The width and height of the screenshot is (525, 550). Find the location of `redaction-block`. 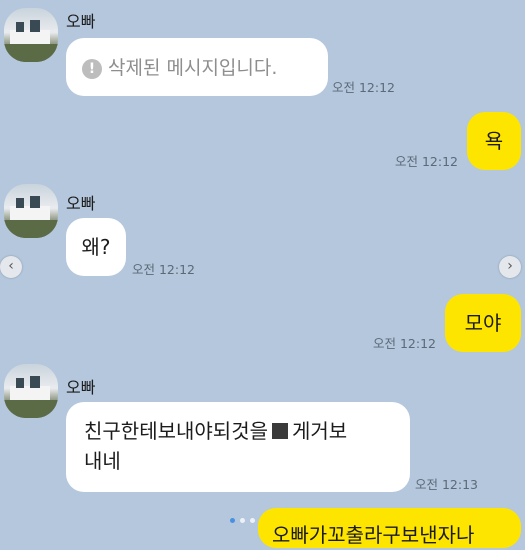

redaction-block is located at coordinates (280, 431).